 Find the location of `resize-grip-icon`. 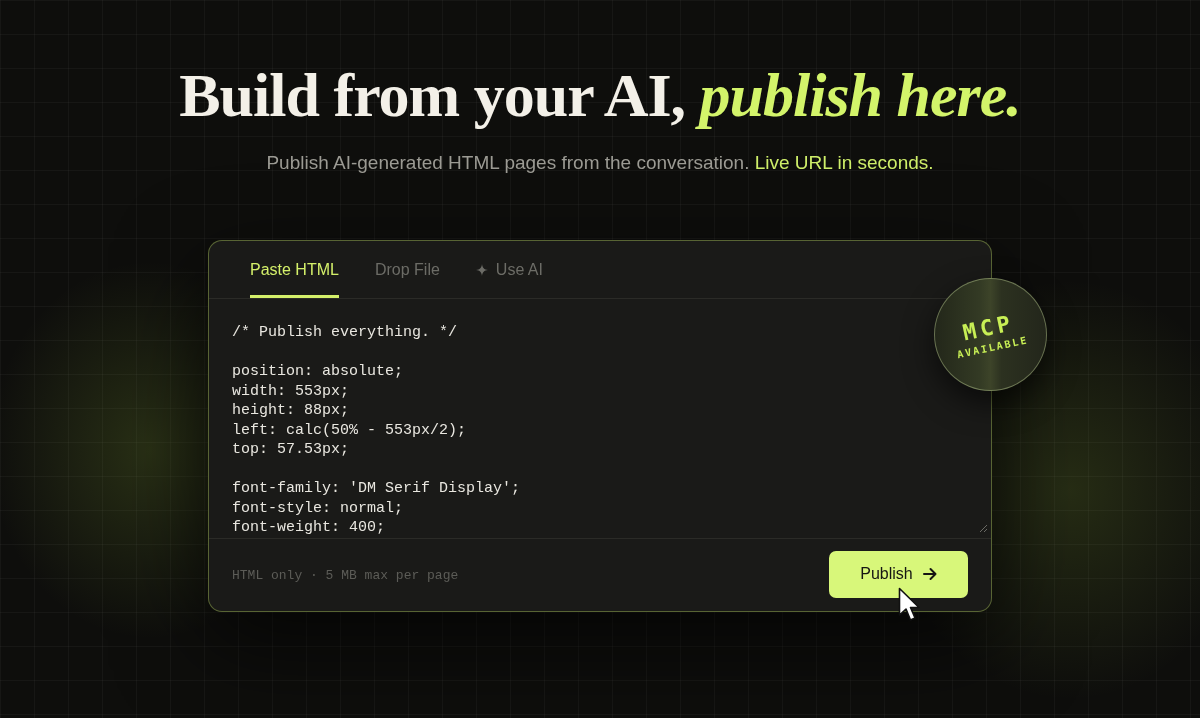

resize-grip-icon is located at coordinates (983, 528).